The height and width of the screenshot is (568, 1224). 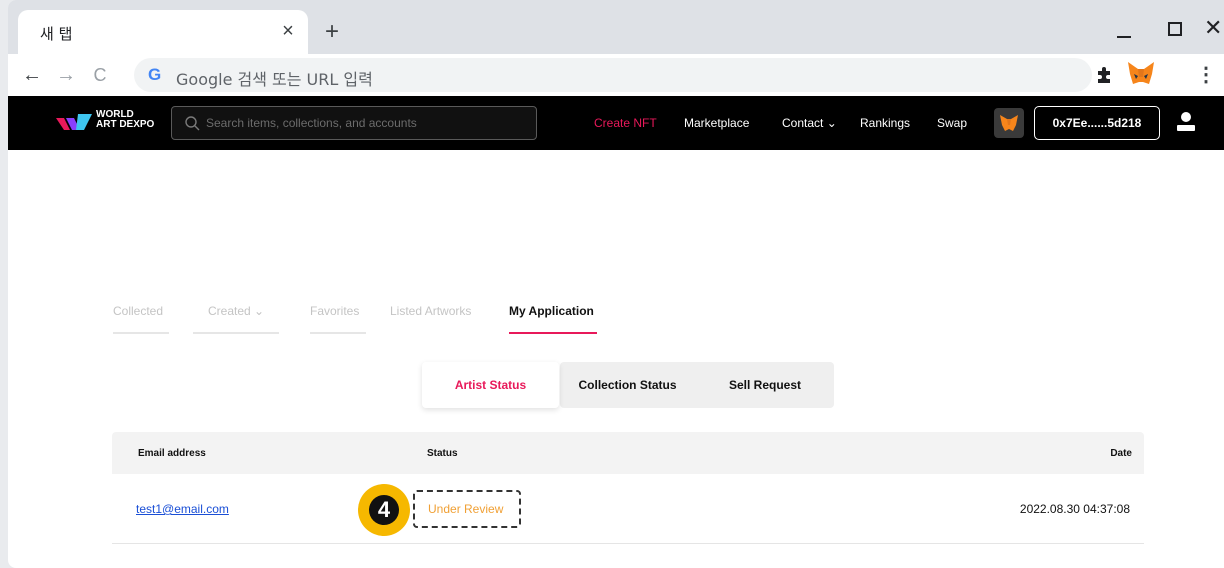 I want to click on address-bar: G Google 검색 또는 URL 입력, so click(x=613, y=75).